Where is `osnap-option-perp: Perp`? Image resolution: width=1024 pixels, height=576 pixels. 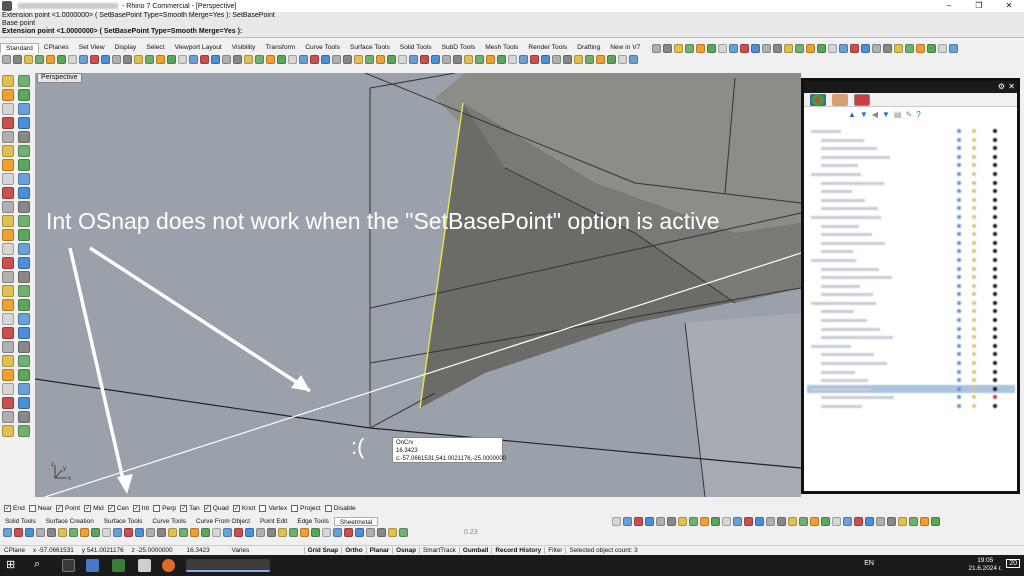
osnap-option-perp: Perp is located at coordinates (164, 508).